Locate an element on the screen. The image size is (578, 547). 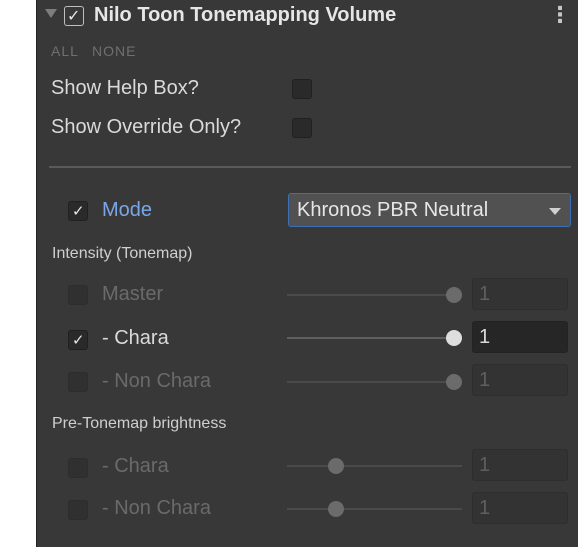
chara-intensity-override-checkbox: ✓ is located at coordinates (78, 340).